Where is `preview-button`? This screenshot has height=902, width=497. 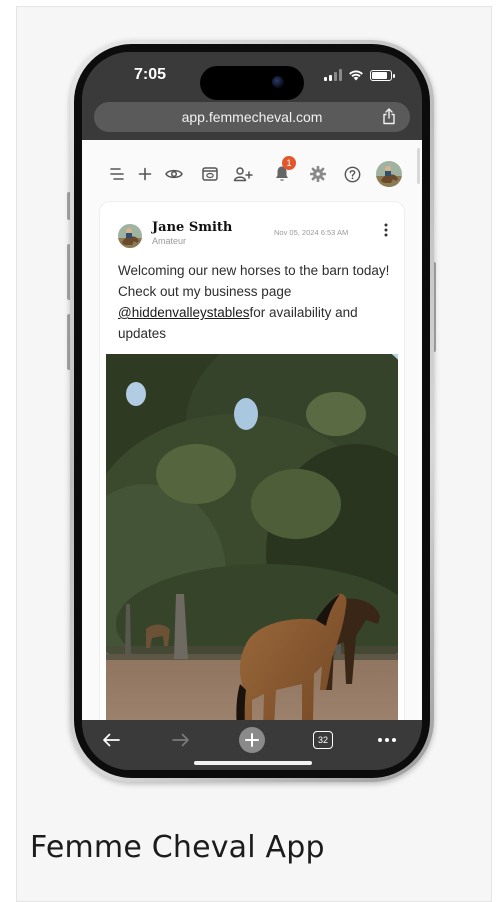
preview-button is located at coordinates (210, 174).